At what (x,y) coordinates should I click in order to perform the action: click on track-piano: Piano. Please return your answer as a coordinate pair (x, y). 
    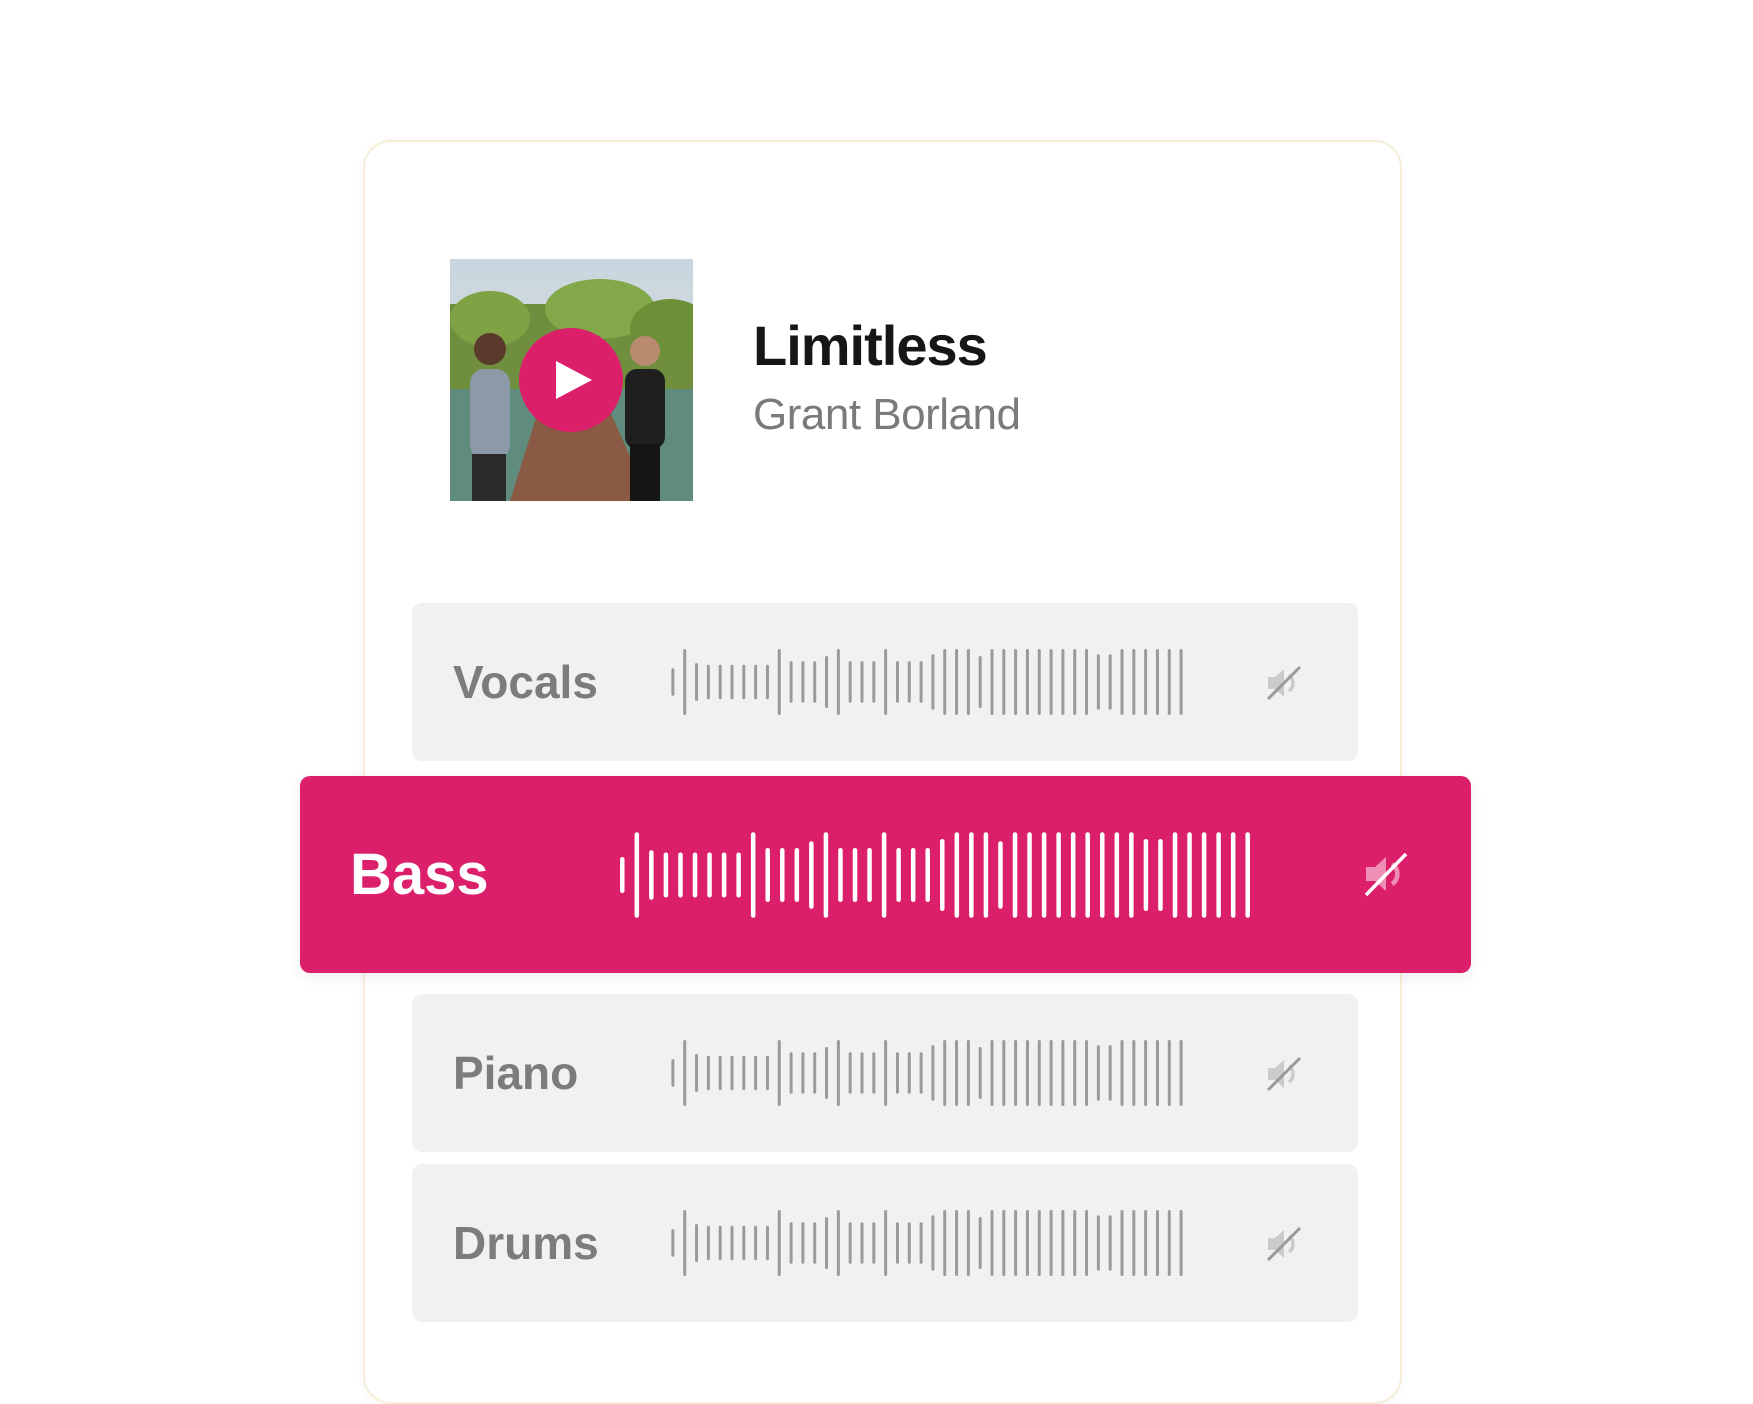
    Looking at the image, I should click on (885, 1073).